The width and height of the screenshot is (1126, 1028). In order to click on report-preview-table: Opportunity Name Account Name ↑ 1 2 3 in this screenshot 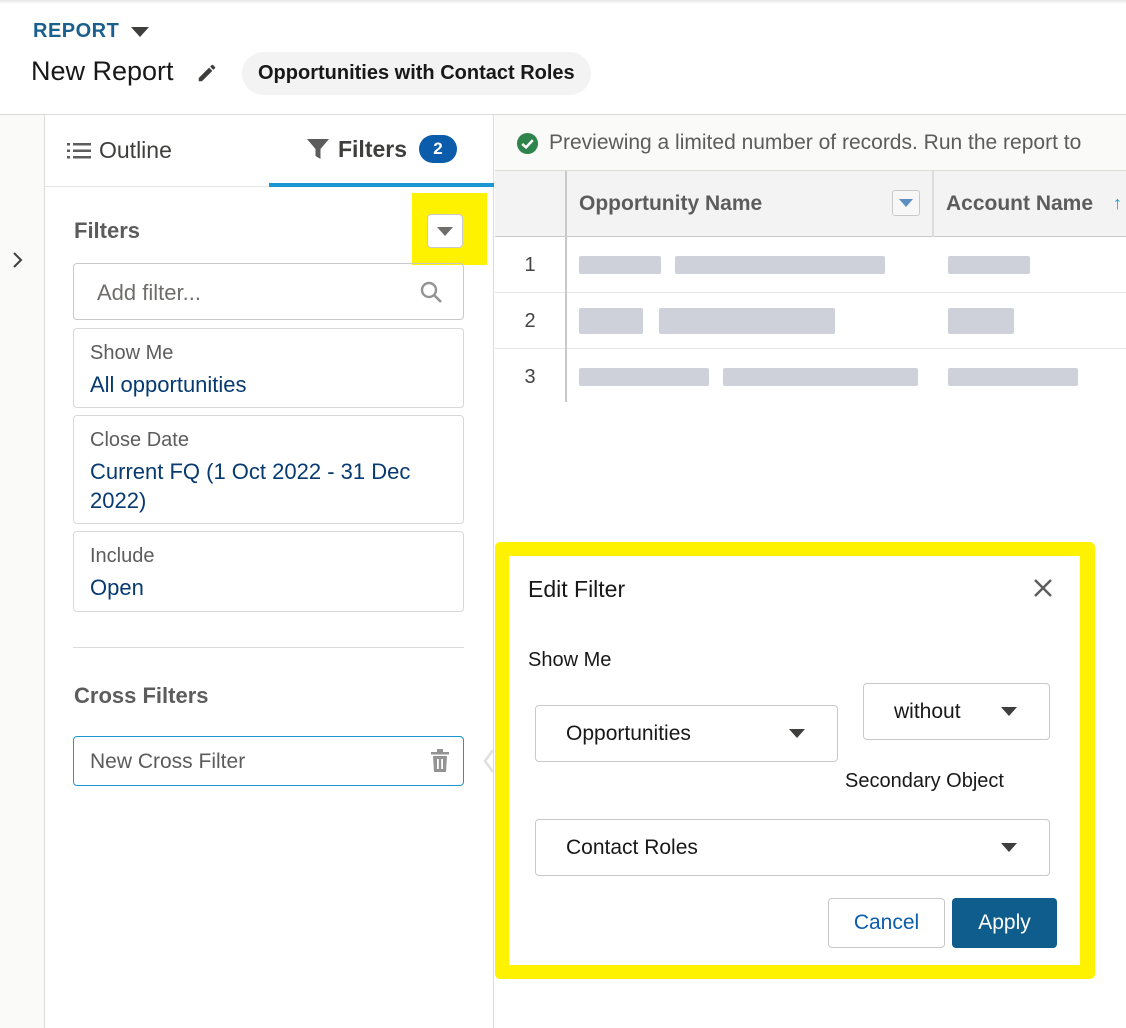, I will do `click(810, 286)`.